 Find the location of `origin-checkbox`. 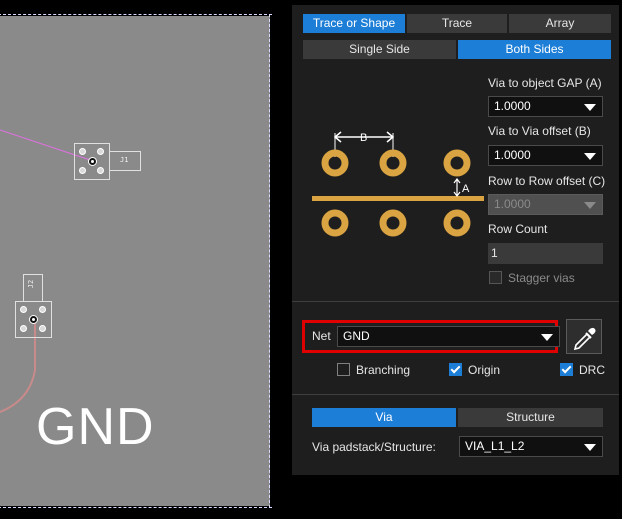

origin-checkbox is located at coordinates (455, 369).